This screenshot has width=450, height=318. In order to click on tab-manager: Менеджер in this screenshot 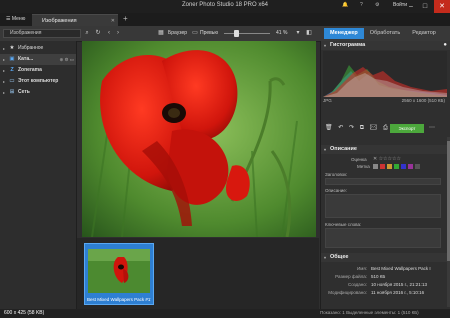, I will do `click(344, 33)`.